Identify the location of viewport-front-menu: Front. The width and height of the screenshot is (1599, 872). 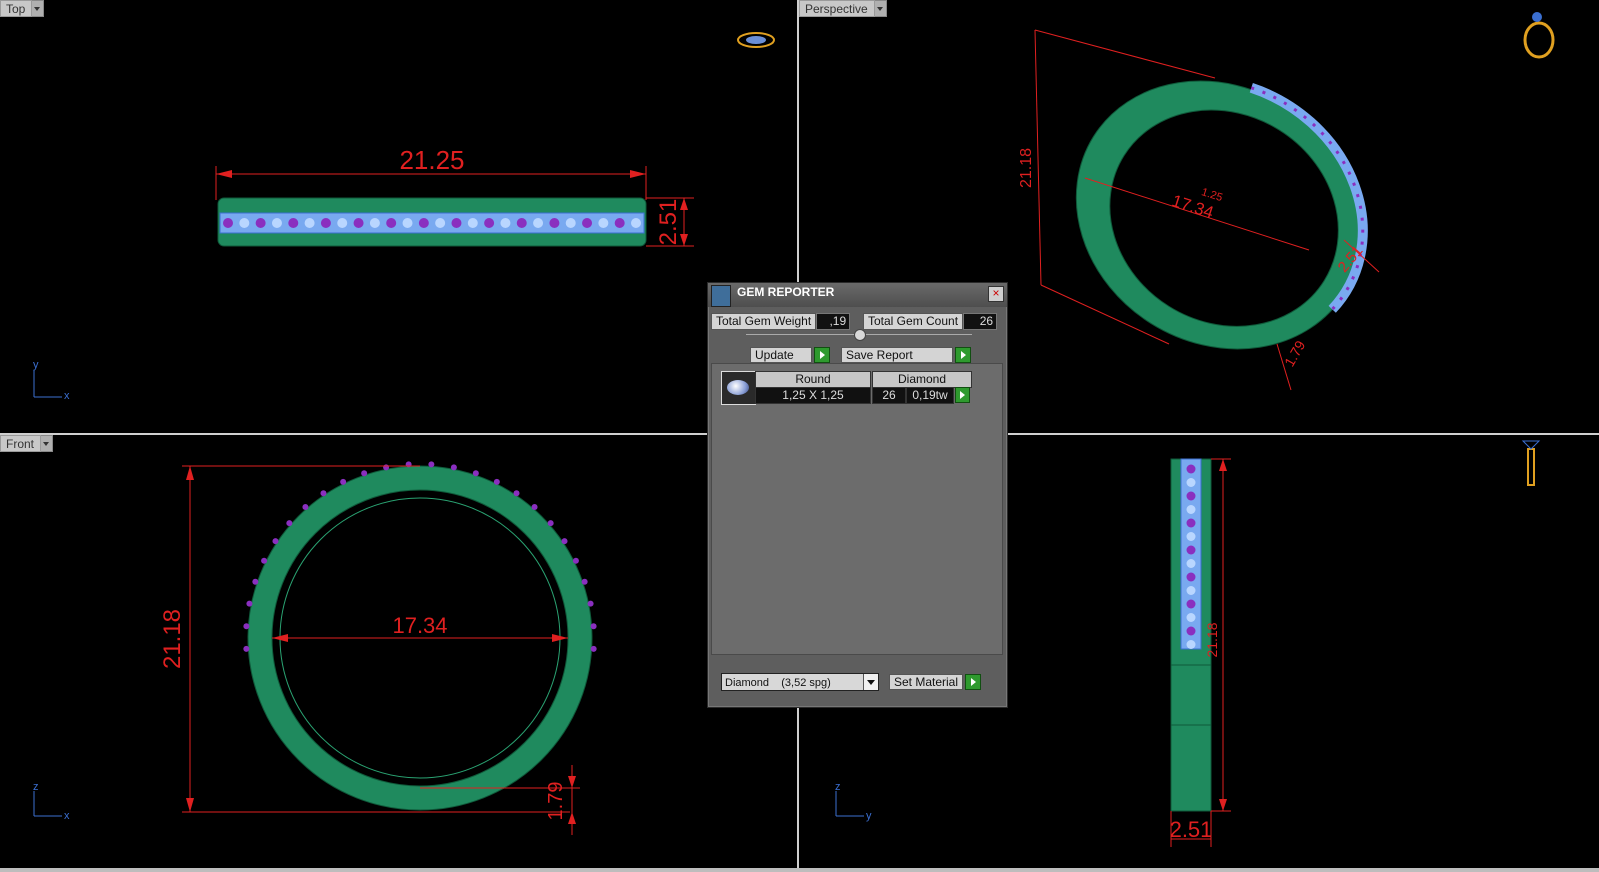
(27, 443).